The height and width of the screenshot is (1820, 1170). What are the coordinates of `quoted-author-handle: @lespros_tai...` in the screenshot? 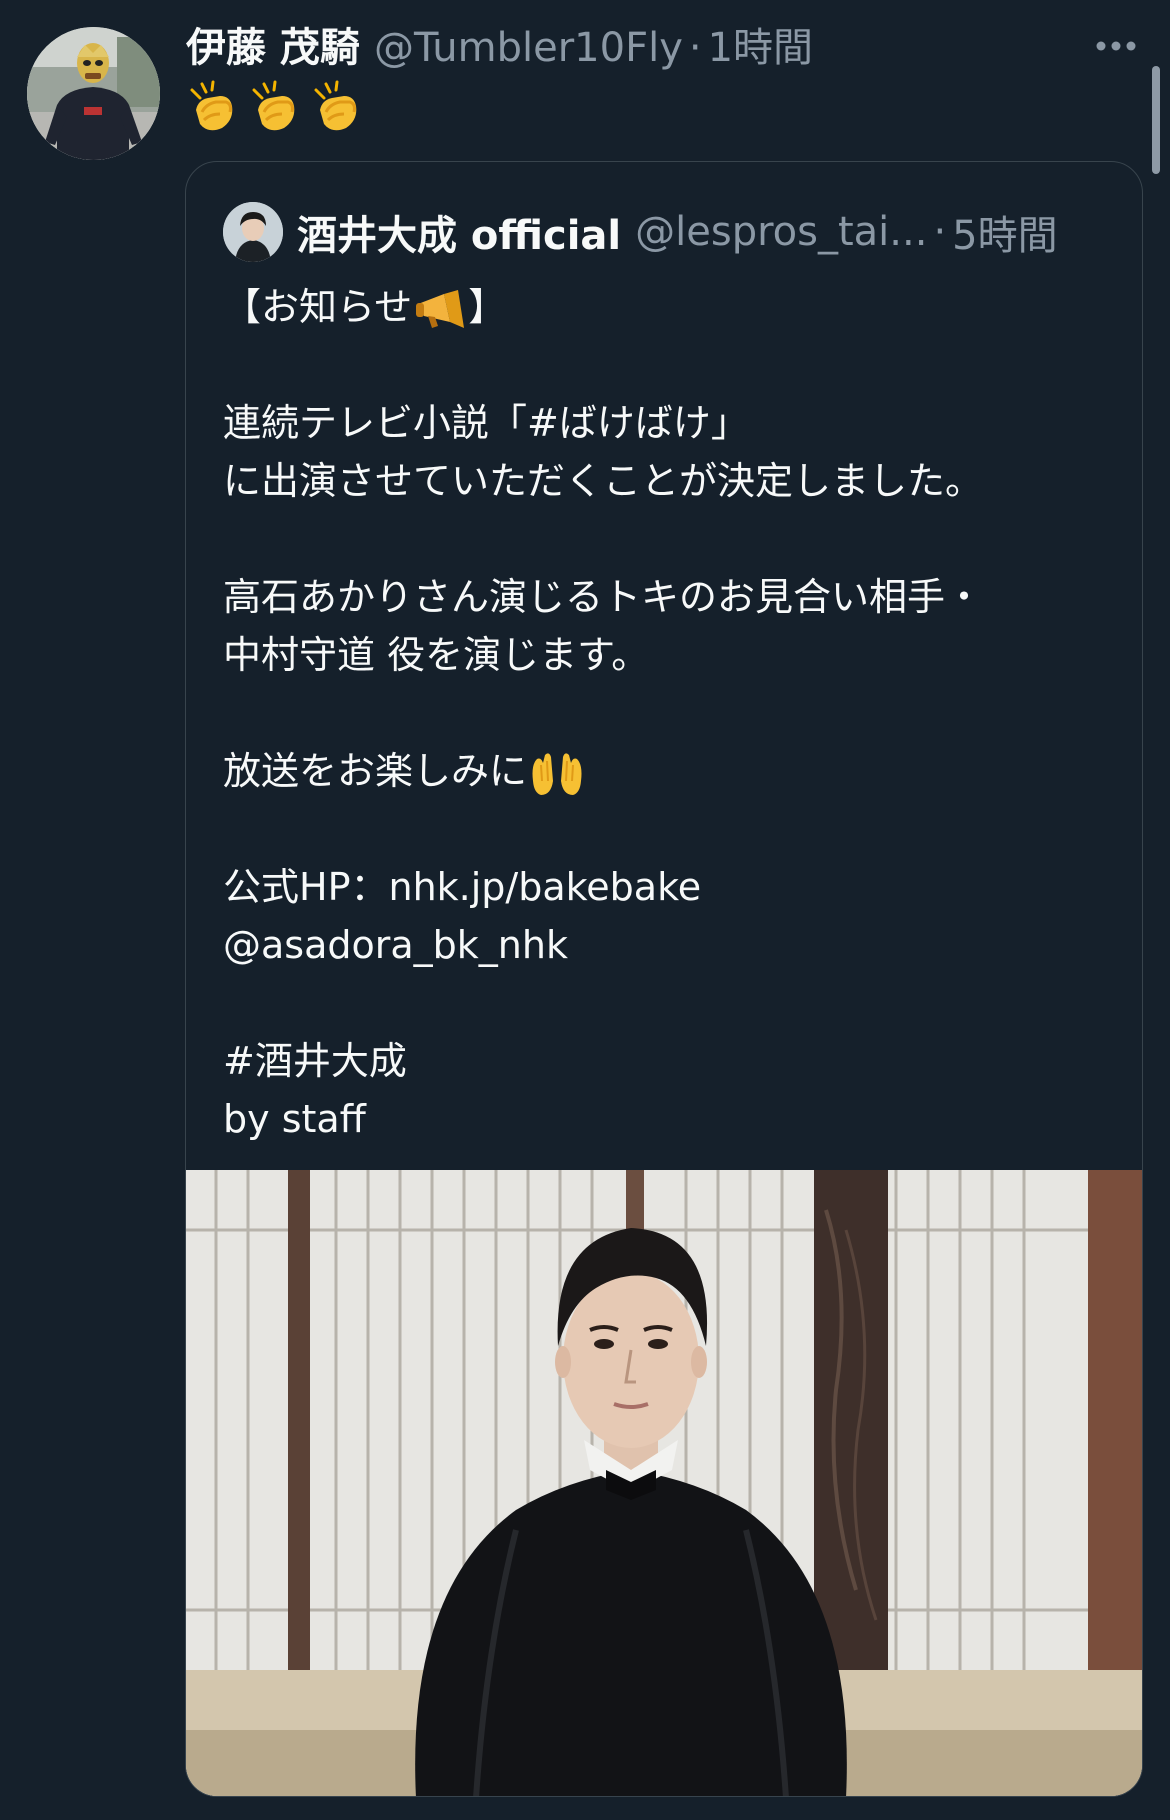 It's located at (781, 232).